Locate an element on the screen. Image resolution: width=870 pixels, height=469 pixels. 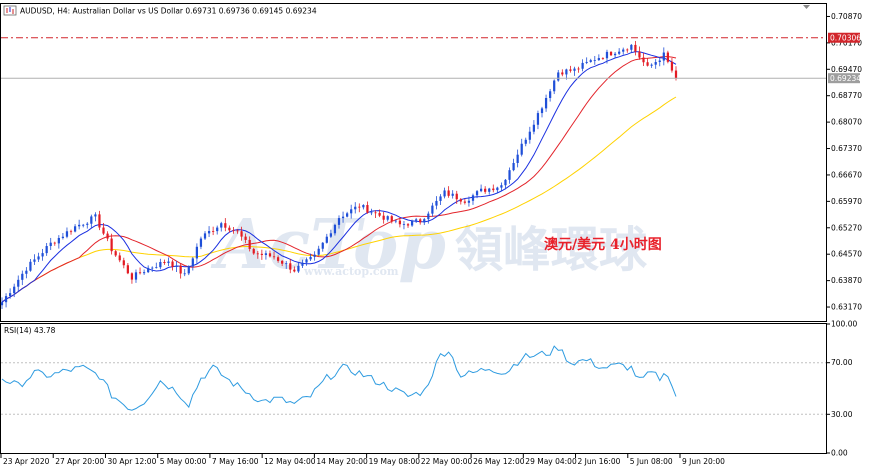
rsi-title: RSI(14) 43.78 is located at coordinates (30, 330).